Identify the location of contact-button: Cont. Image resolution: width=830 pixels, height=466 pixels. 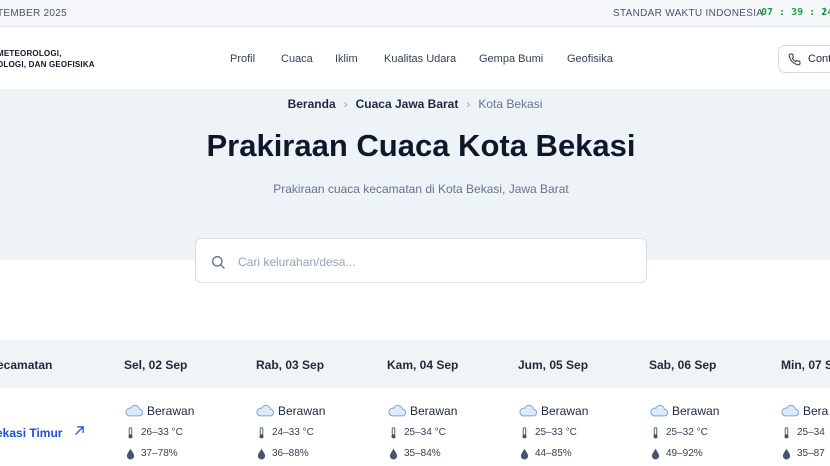
(804, 59).